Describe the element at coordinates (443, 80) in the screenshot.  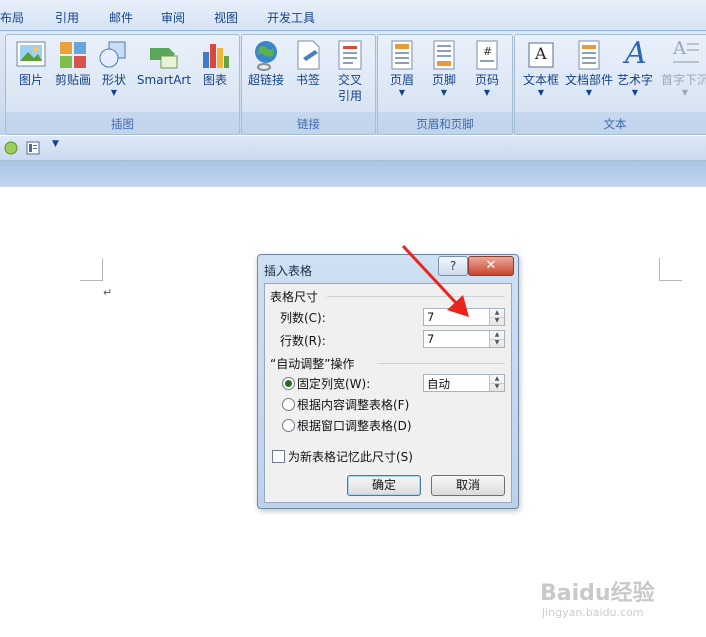
I see `footer-label: 页脚` at that location.